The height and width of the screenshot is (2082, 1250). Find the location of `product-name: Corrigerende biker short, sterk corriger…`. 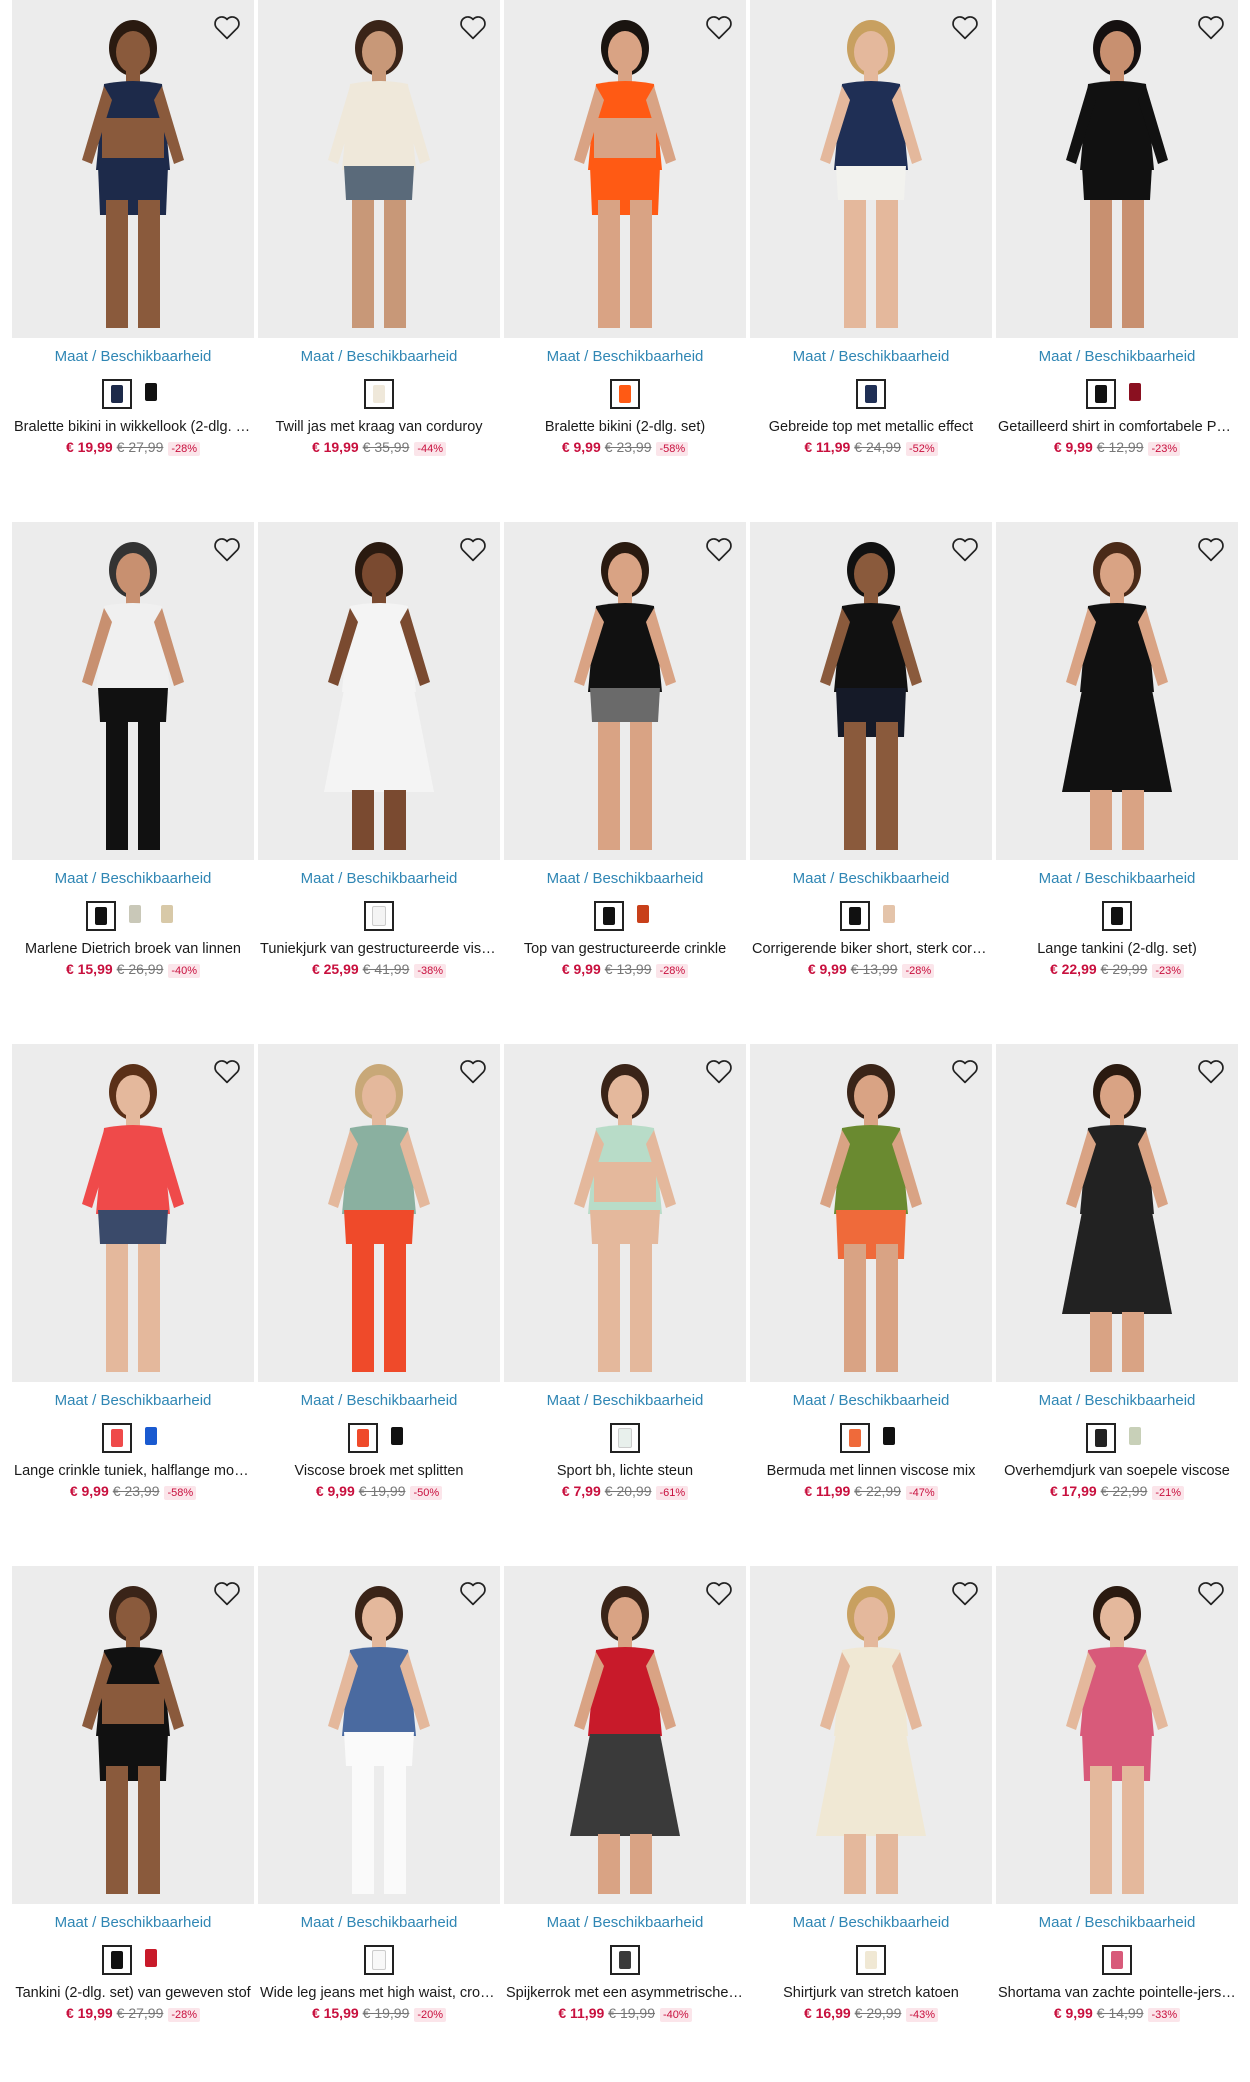

product-name: Corrigerende biker short, sterk corriger… is located at coordinates (871, 949).